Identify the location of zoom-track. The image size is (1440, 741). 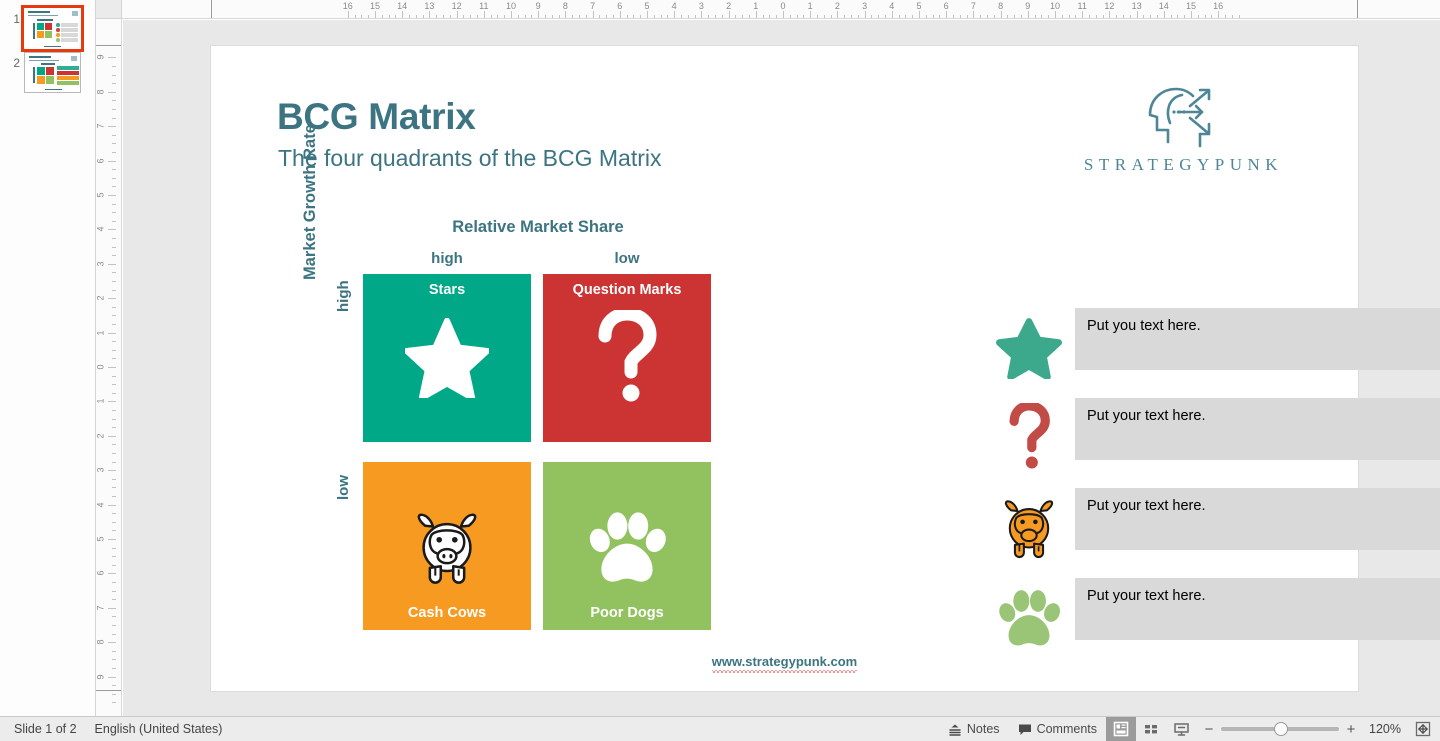
(1280, 729).